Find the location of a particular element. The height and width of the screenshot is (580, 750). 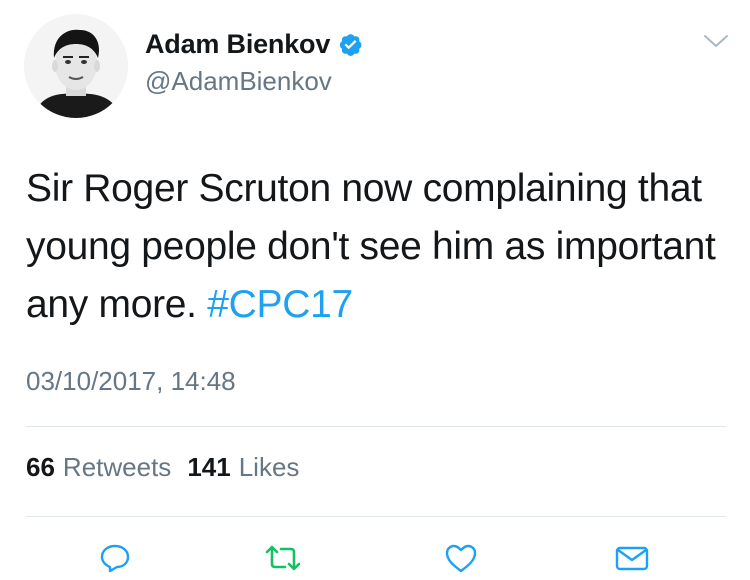

heart-icon is located at coordinates (461, 558).